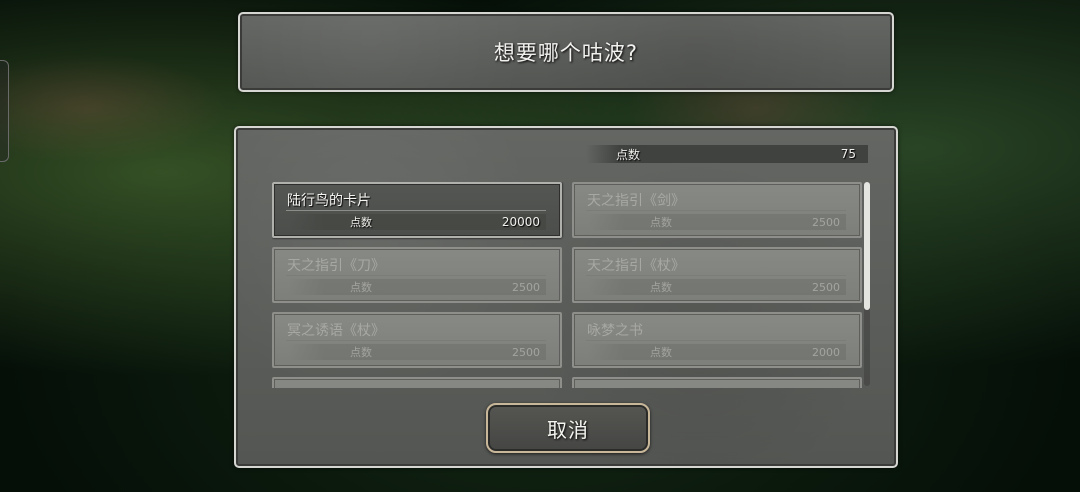 The image size is (1080, 492). I want to click on cancel-button-label: 取消, so click(568, 429).